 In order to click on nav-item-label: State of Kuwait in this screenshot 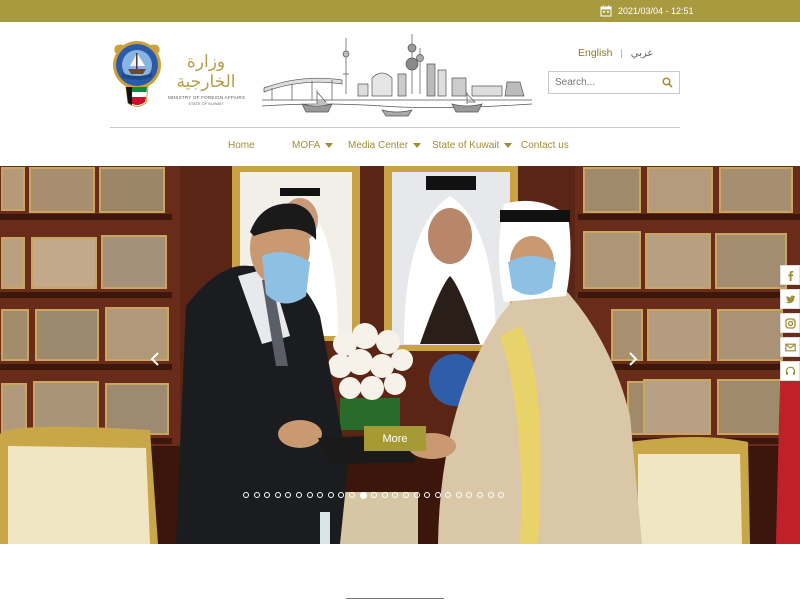, I will do `click(466, 145)`.